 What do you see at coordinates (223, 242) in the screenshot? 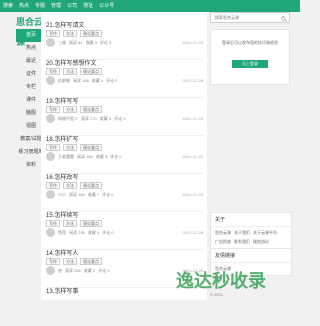
I see `about-link: 广告投放` at bounding box center [223, 242].